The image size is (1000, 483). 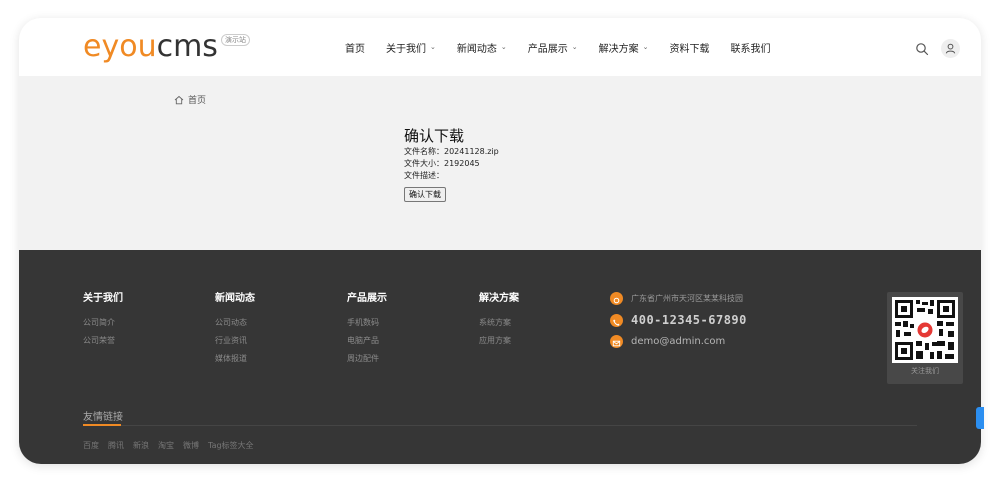 I want to click on qr-code-icon, so click(x=925, y=330).